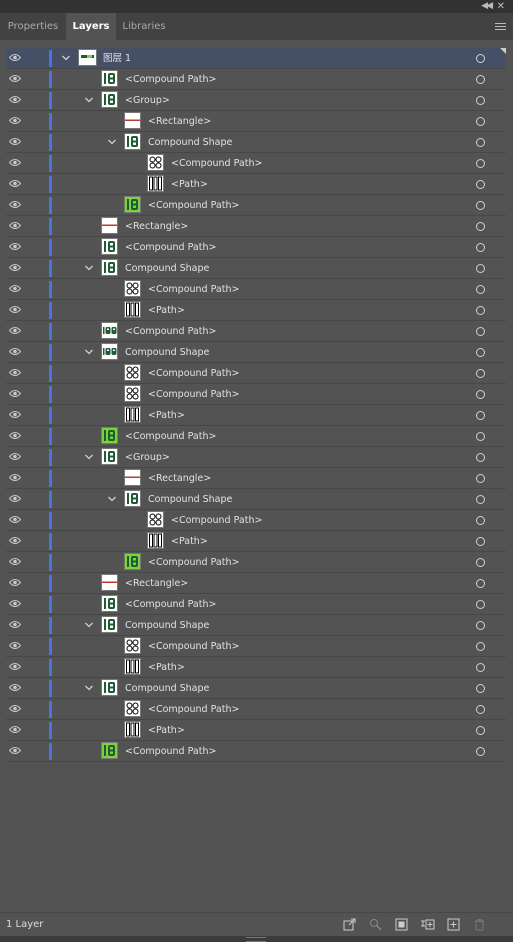 This screenshot has height=942, width=513. Describe the element at coordinates (479, 924) in the screenshot. I see `trash-icon` at that location.